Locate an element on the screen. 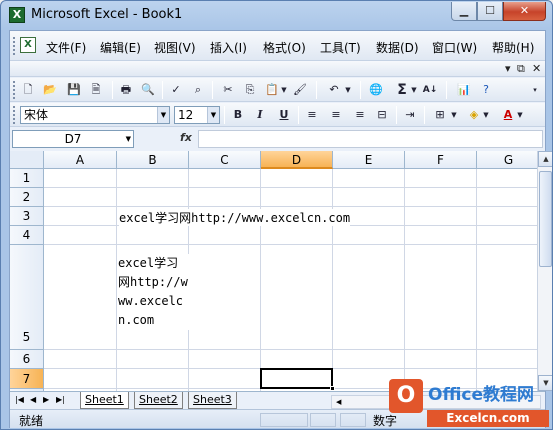 Image resolution: width=553 pixels, height=430 pixels. scroll-up-icon: ▲ is located at coordinates (545, 159).